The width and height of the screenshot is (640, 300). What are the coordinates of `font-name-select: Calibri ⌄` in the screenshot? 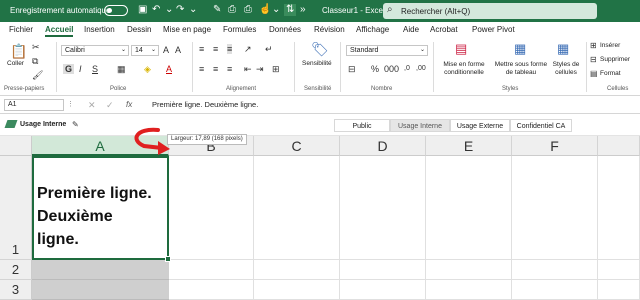 It's located at (95, 50).